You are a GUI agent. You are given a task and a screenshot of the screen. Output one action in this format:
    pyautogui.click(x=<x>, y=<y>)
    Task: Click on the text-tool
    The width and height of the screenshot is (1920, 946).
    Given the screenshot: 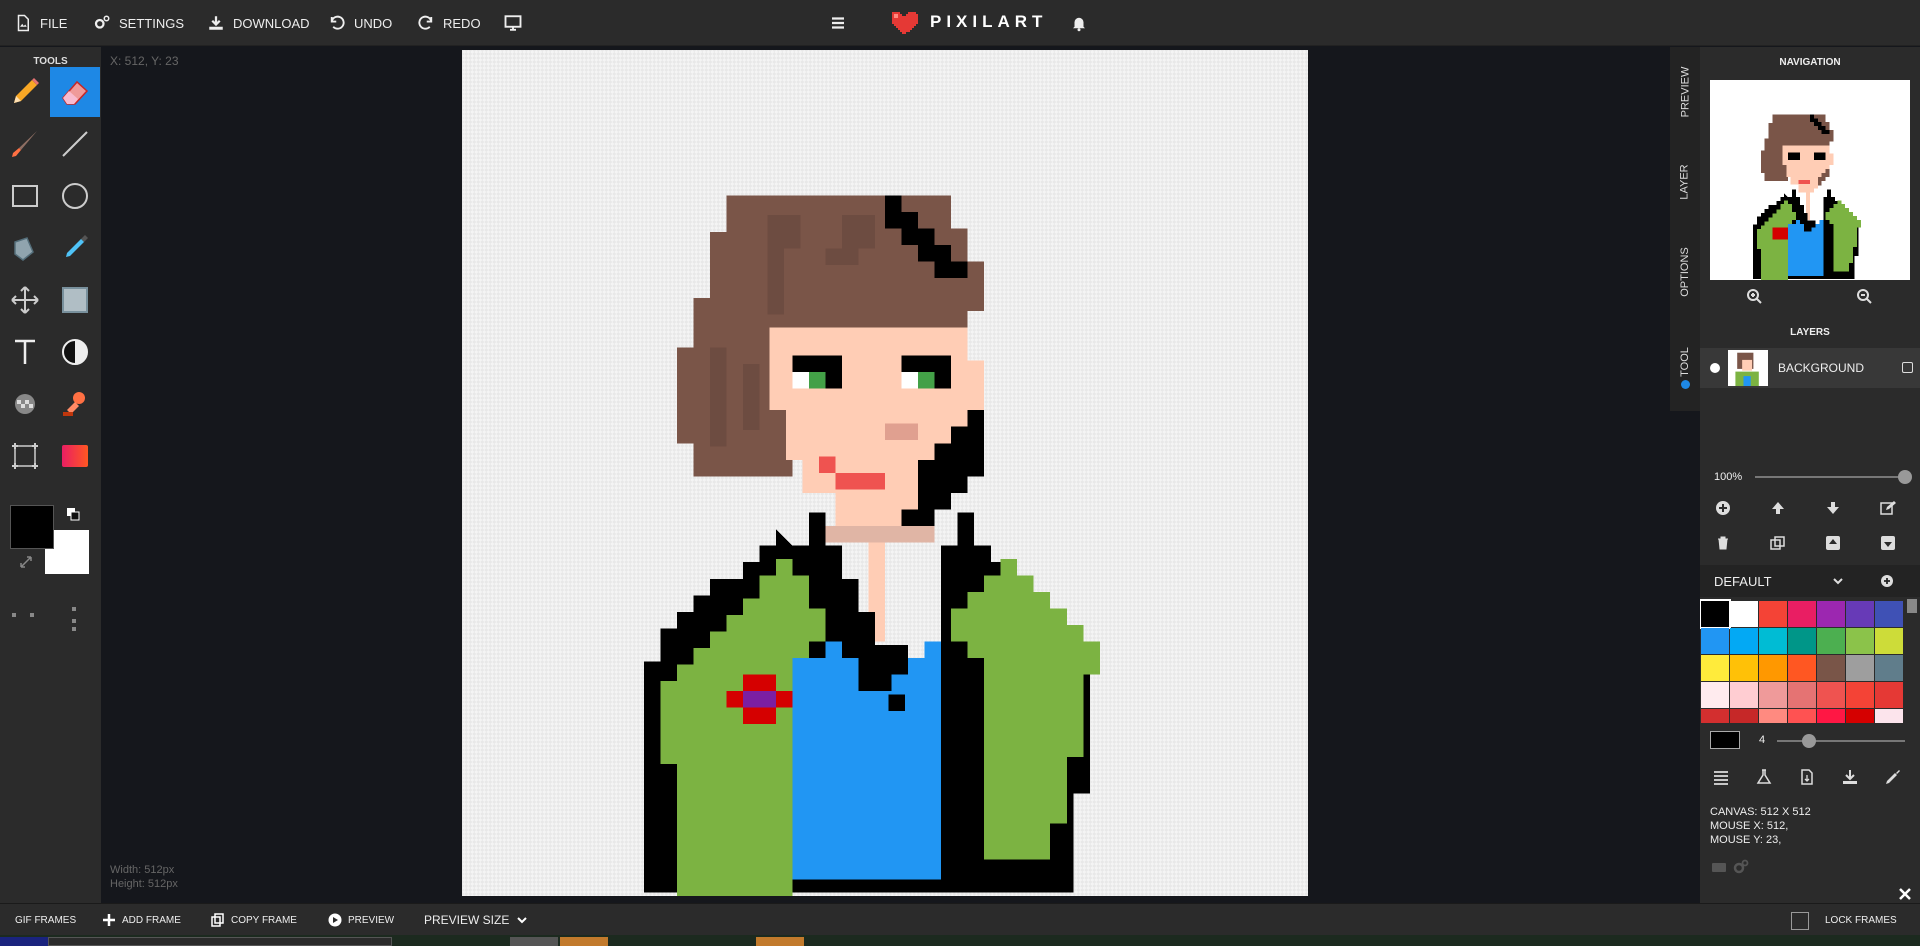 What is the action you would take?
    pyautogui.click(x=25, y=352)
    